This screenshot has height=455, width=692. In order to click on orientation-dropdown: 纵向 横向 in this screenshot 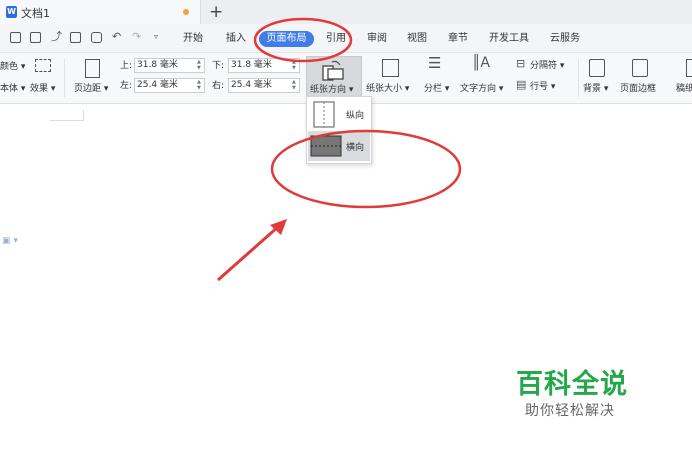, I will do `click(339, 130)`.